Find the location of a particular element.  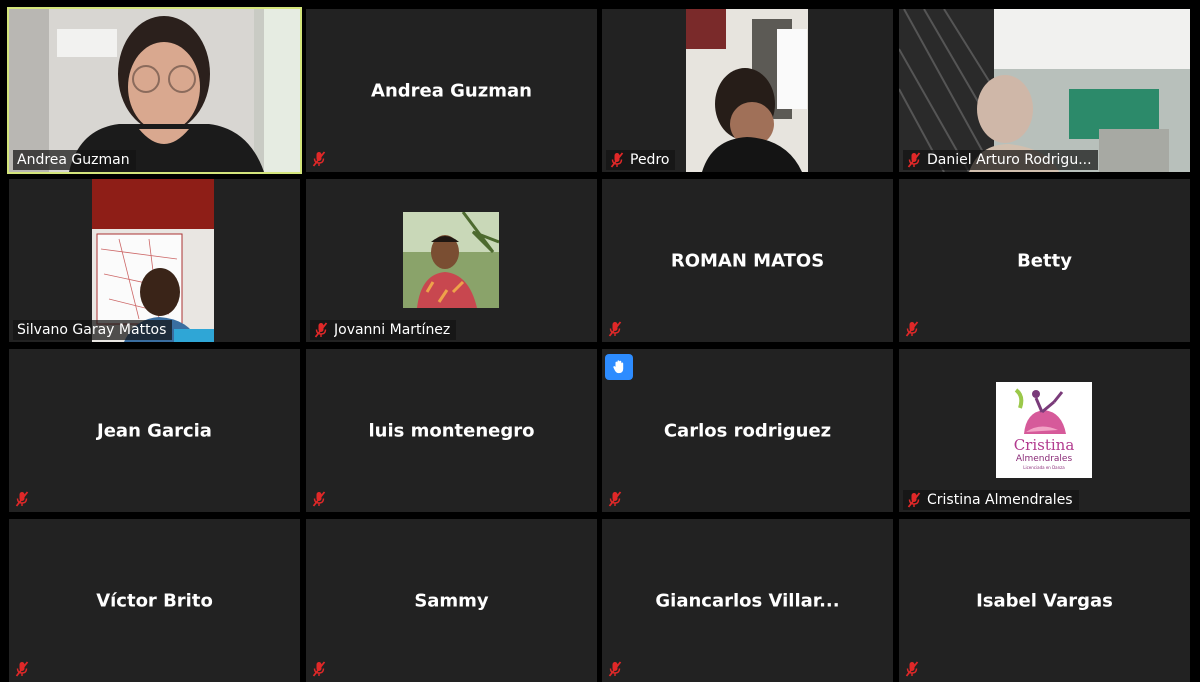

participant-tile: Jovanni Martínez is located at coordinates (451, 260).